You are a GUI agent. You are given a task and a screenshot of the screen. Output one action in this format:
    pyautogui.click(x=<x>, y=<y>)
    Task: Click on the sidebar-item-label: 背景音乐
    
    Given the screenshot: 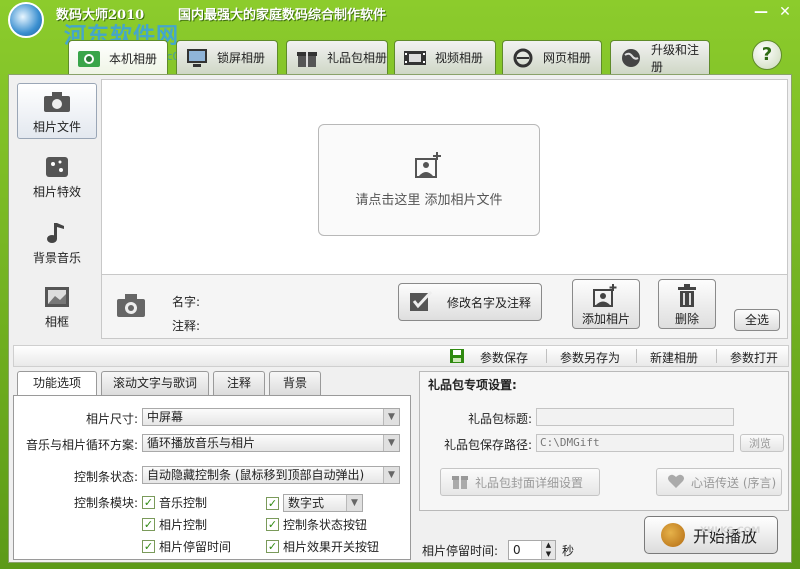 What is the action you would take?
    pyautogui.click(x=56, y=258)
    